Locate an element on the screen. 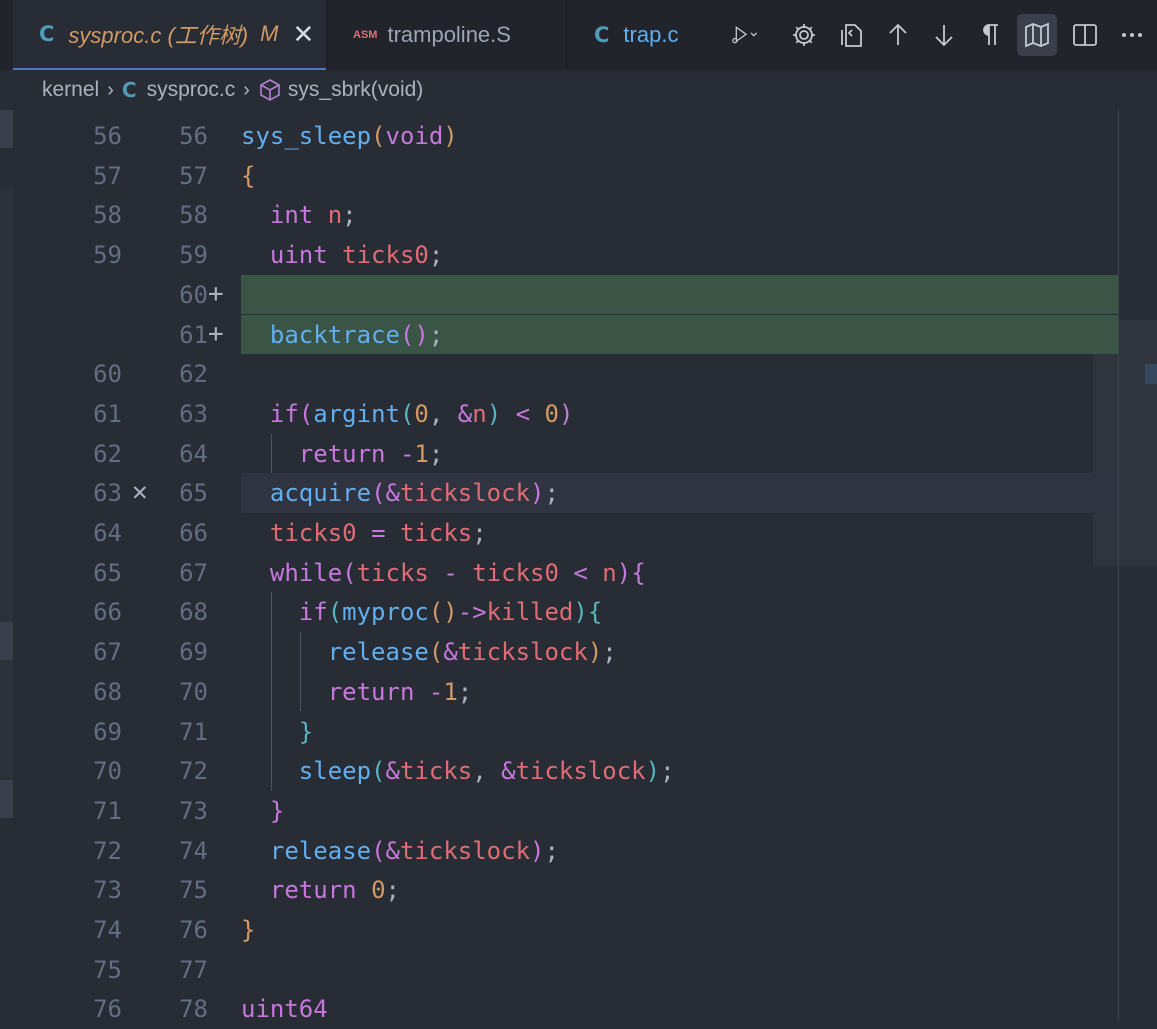 This screenshot has height=1029, width=1157. modified-line-number: 64 is located at coordinates (193, 453).